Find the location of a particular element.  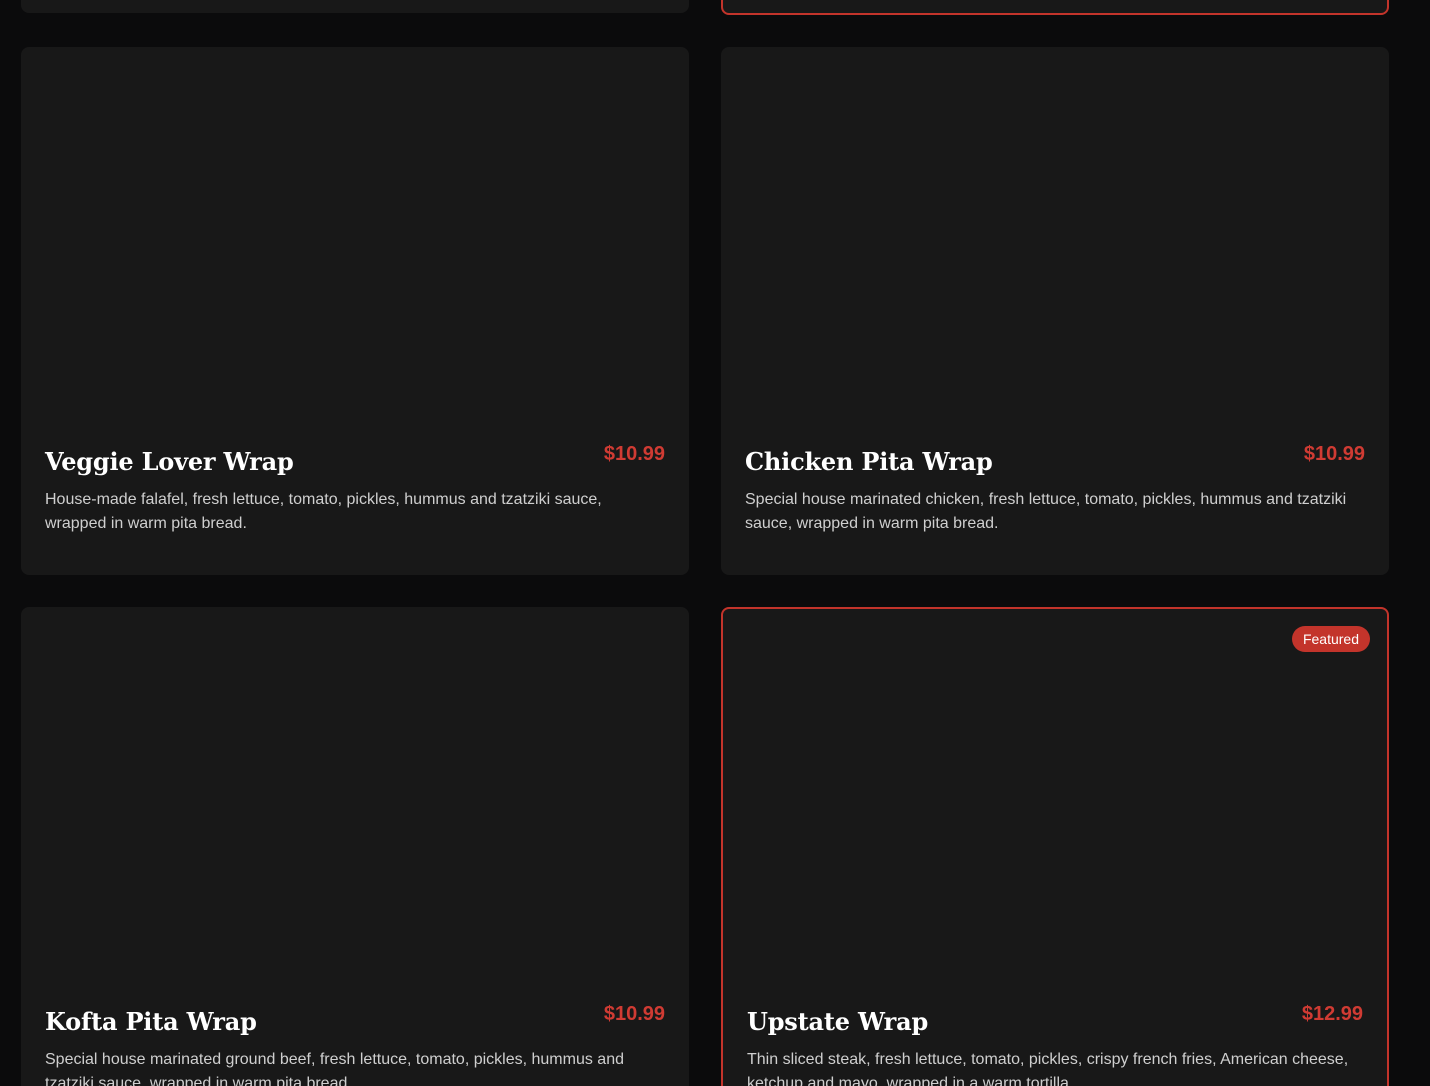

featured-badge: Featured is located at coordinates (1330, 639).